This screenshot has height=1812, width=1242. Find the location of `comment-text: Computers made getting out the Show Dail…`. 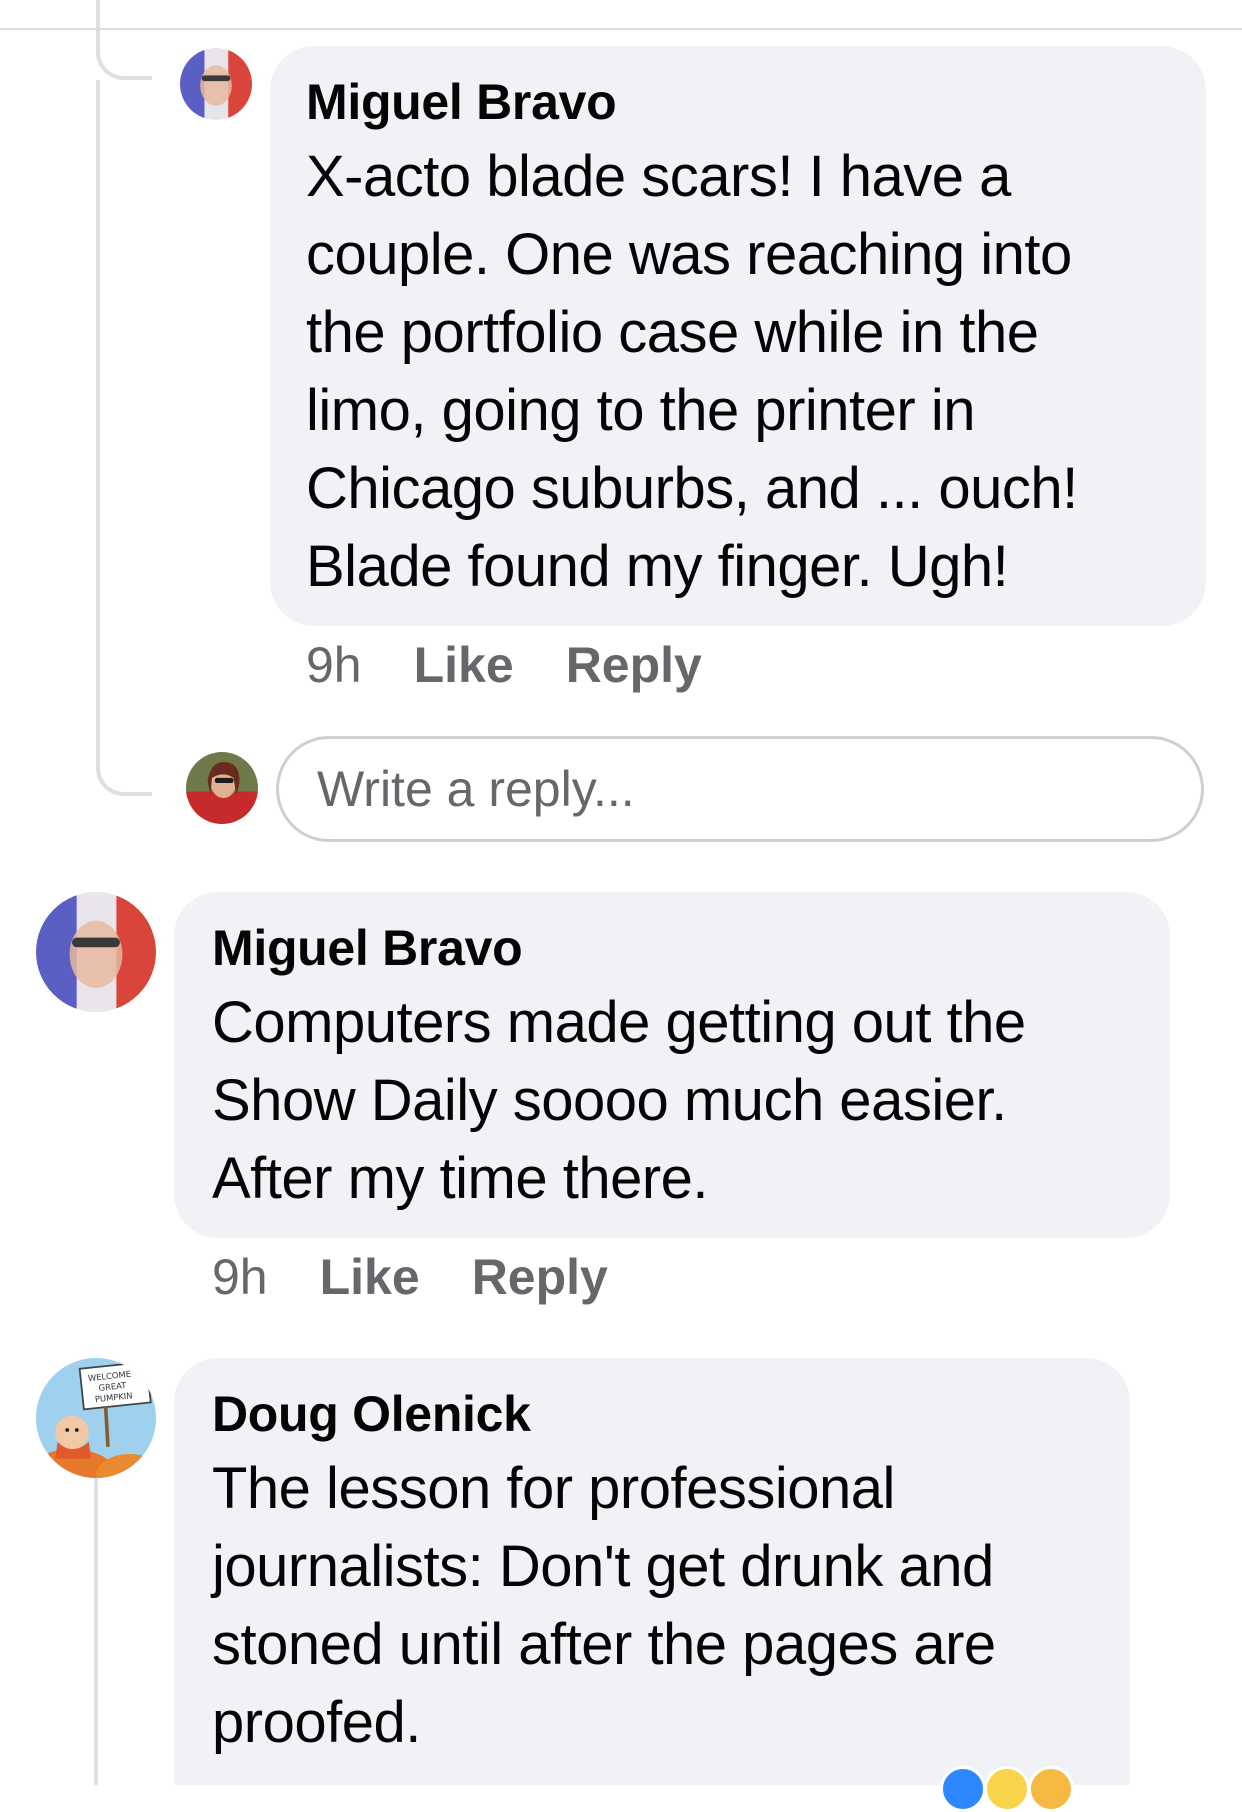

comment-text: Computers made getting out the Show Dail… is located at coordinates (619, 1100).